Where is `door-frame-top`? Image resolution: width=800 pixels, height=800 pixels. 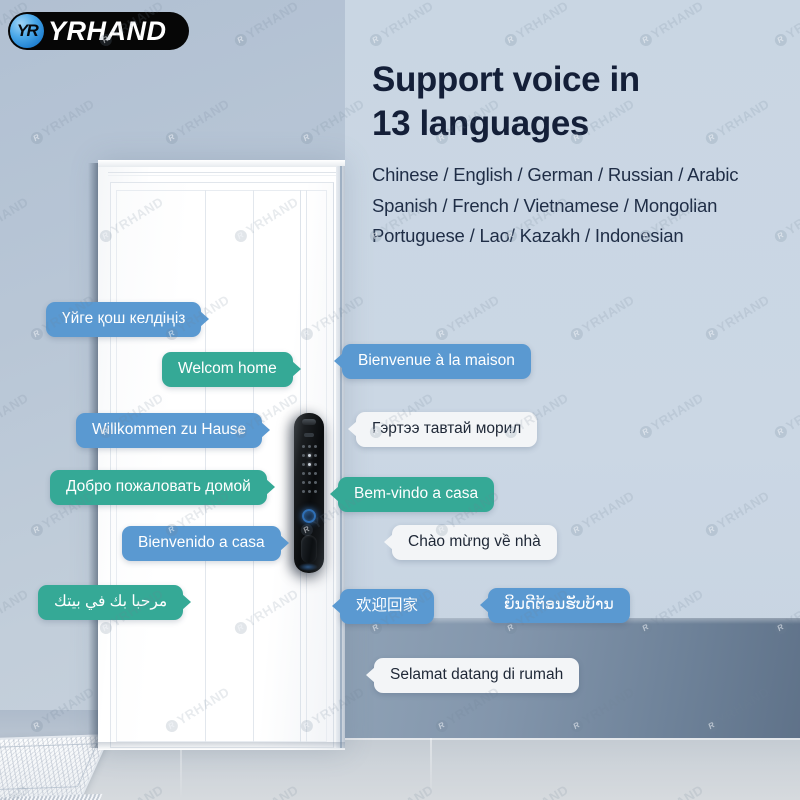 door-frame-top is located at coordinates (221, 163).